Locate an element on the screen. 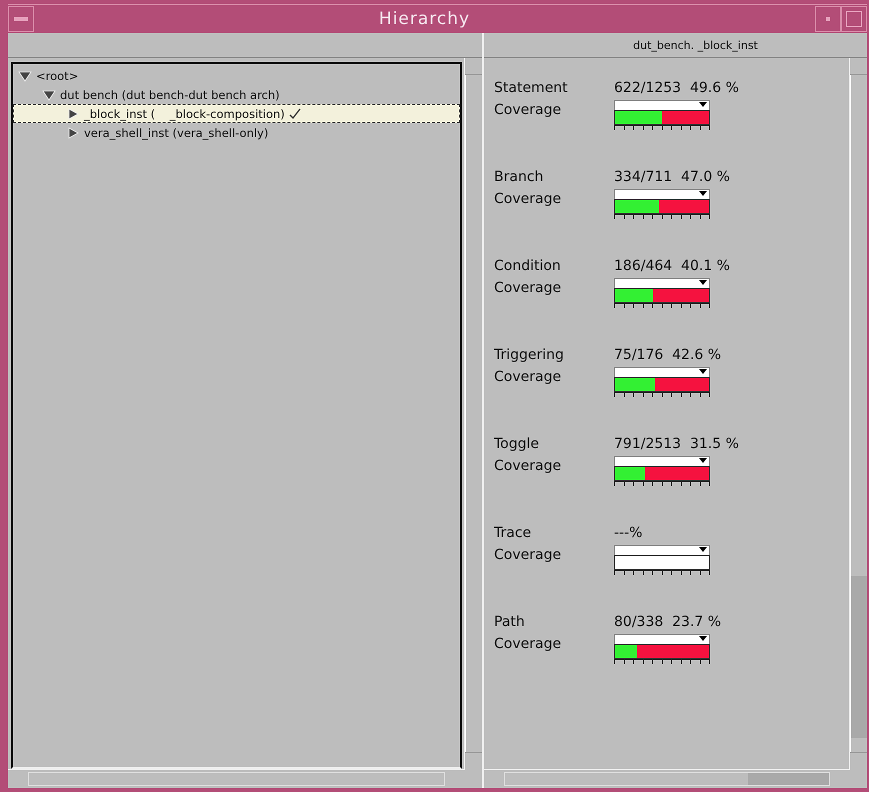 The image size is (869, 792). metric-value: 791/2513 31.5 % is located at coordinates (676, 444).